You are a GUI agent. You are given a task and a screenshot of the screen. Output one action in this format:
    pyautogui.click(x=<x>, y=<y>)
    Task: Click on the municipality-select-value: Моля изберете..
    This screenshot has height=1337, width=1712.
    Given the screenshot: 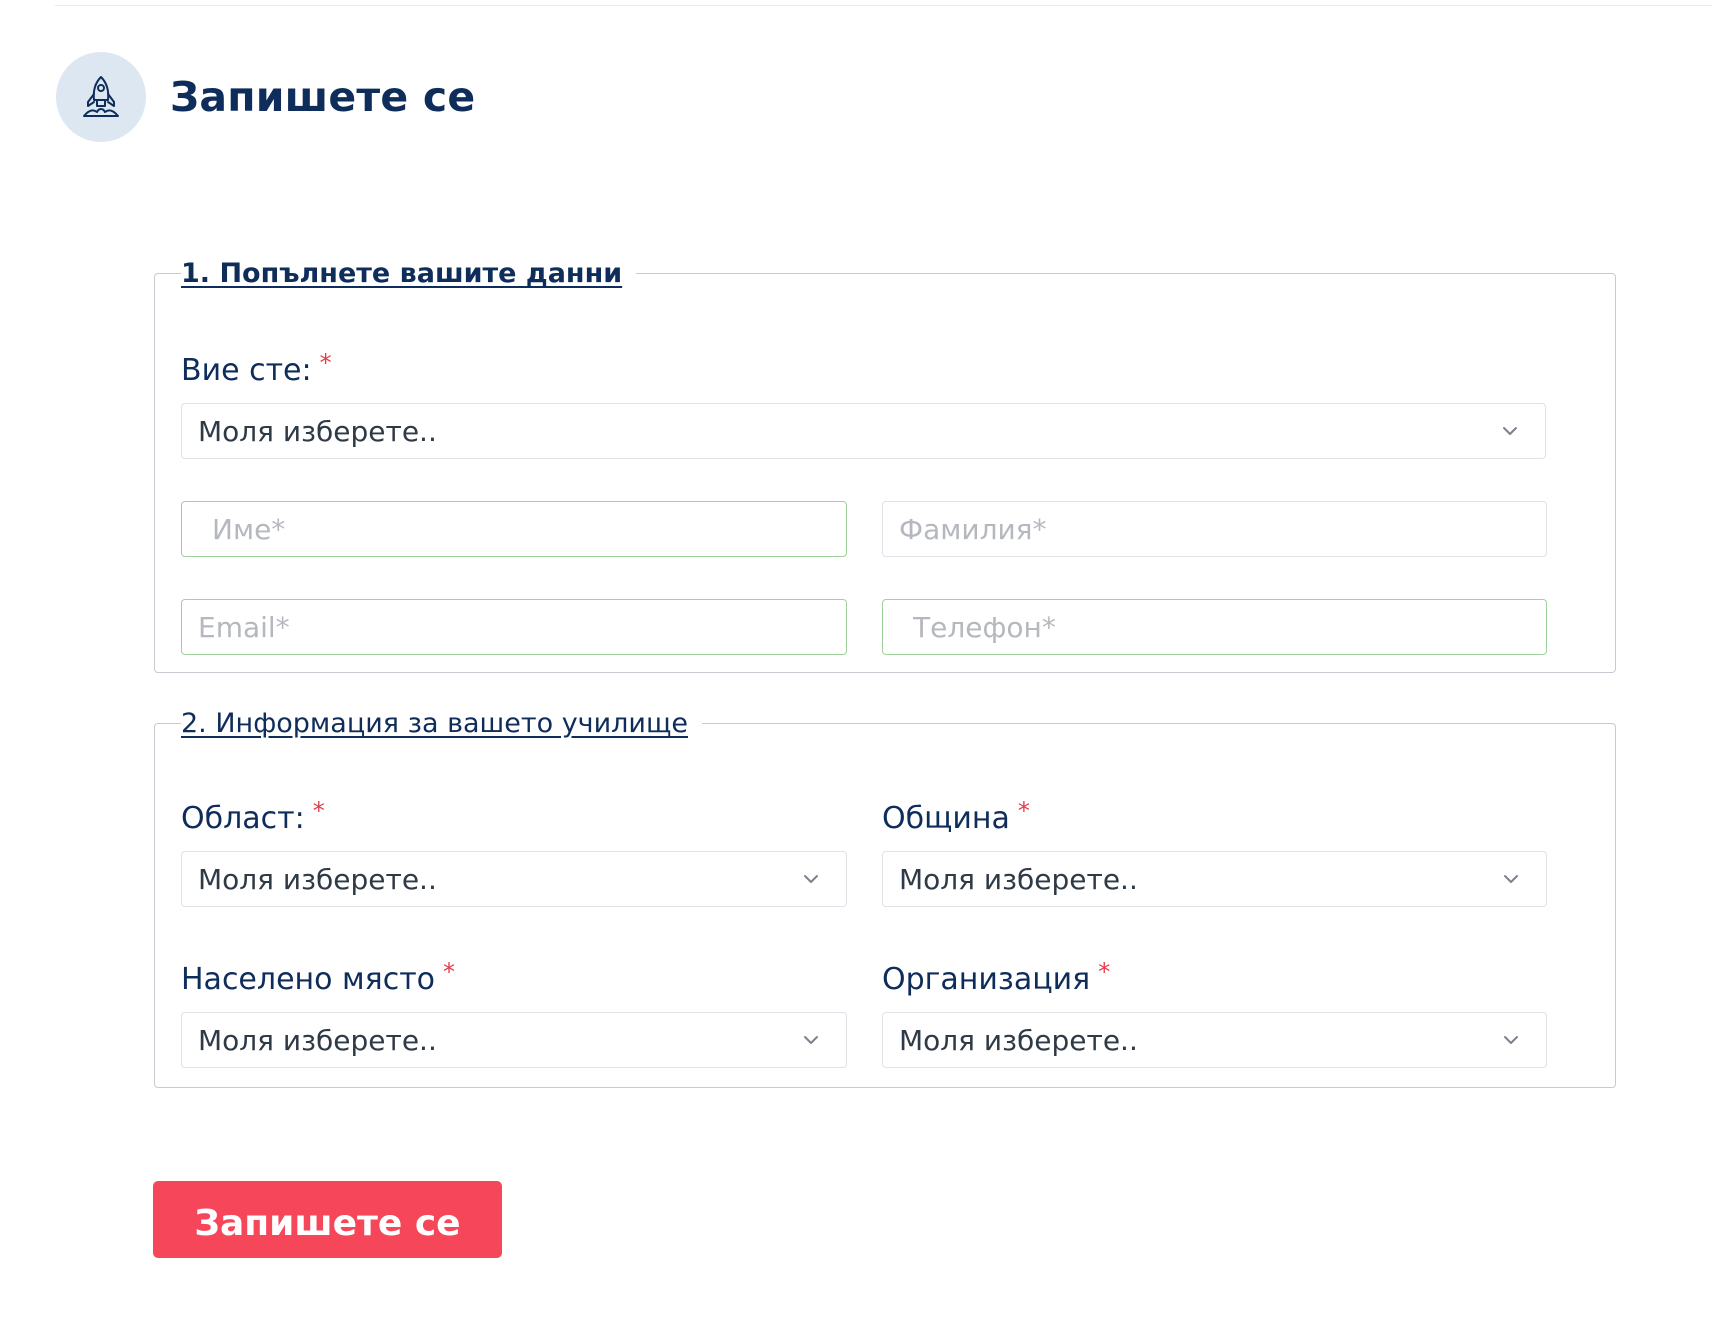 What is the action you would take?
    pyautogui.click(x=1018, y=879)
    